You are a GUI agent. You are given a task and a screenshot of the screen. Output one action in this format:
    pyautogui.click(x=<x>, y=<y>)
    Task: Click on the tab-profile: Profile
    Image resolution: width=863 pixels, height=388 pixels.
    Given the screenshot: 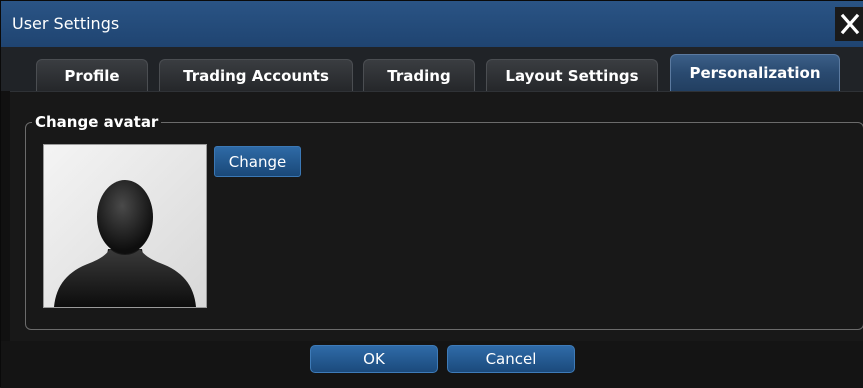 What is the action you would take?
    pyautogui.click(x=92, y=75)
    